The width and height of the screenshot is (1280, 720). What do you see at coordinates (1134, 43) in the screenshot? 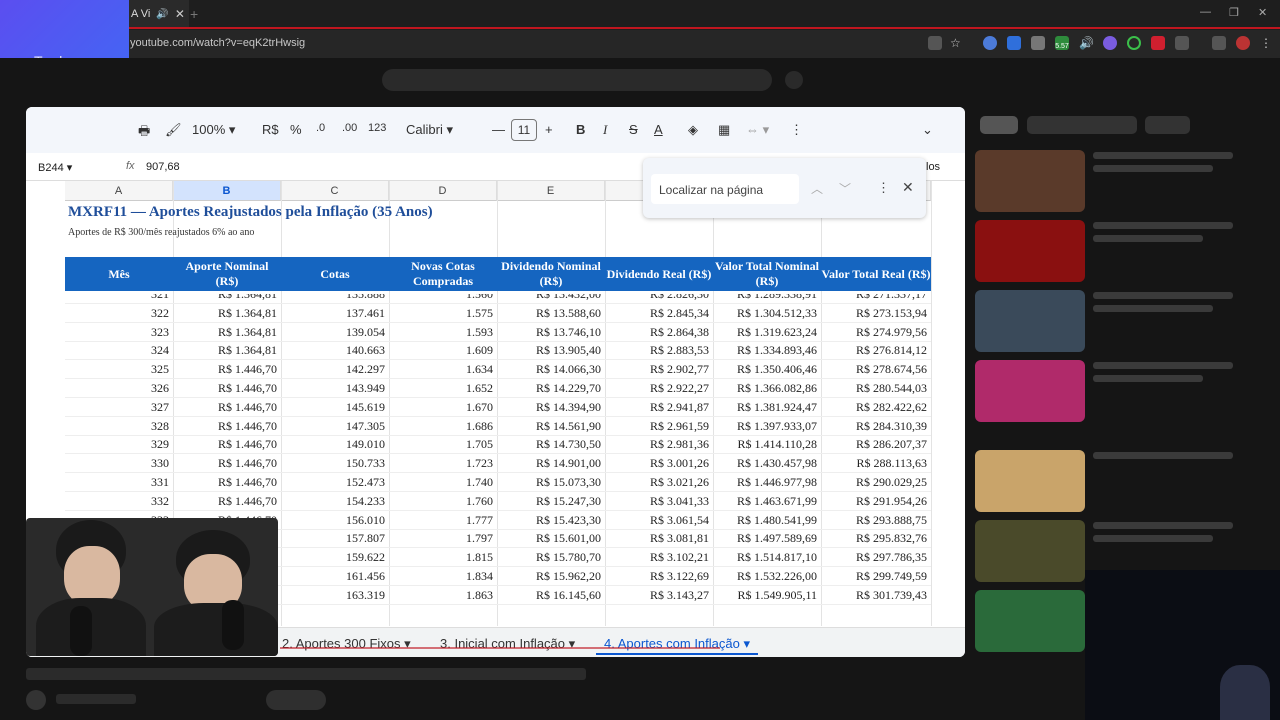
I see `refresh-ext-icon` at bounding box center [1134, 43].